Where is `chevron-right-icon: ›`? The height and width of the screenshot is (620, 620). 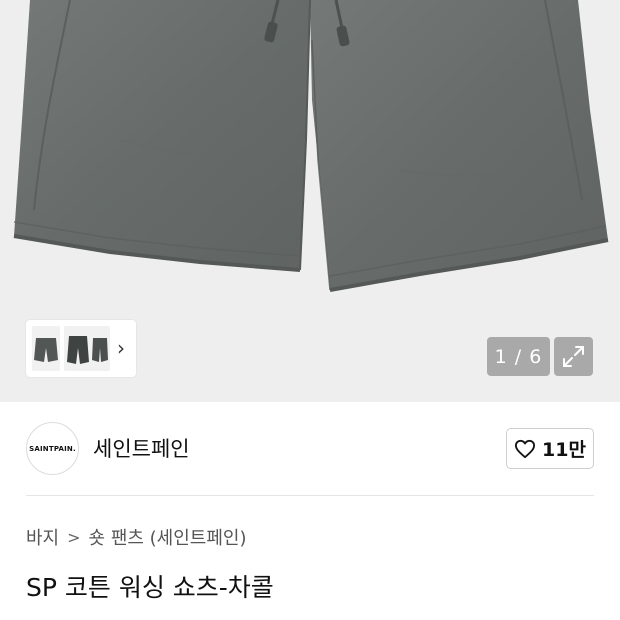 chevron-right-icon: › is located at coordinates (121, 348).